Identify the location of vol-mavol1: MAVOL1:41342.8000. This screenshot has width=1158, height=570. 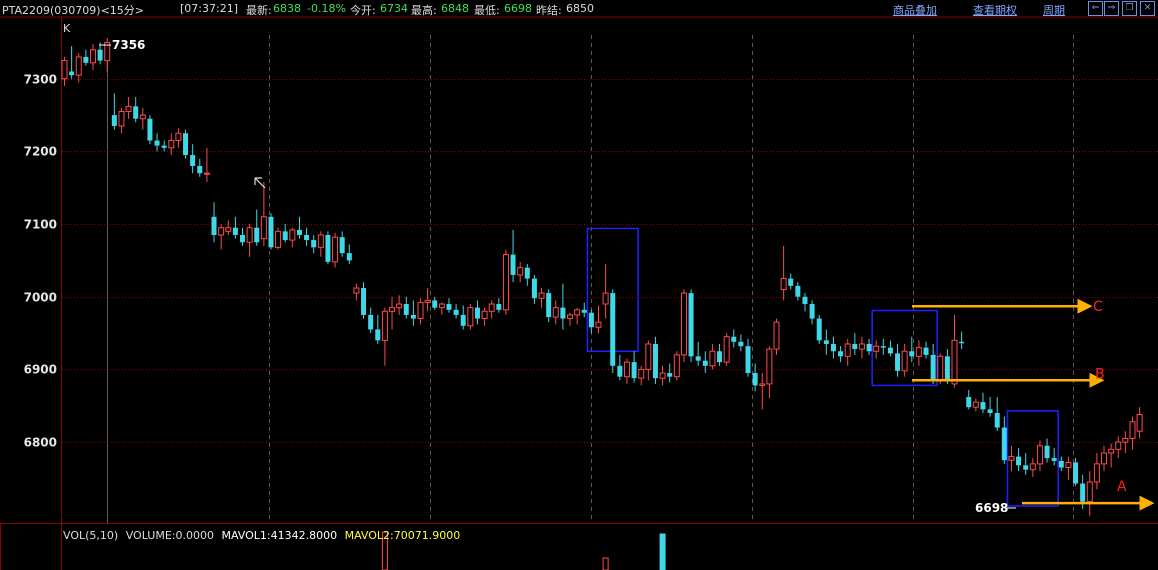
(279, 535).